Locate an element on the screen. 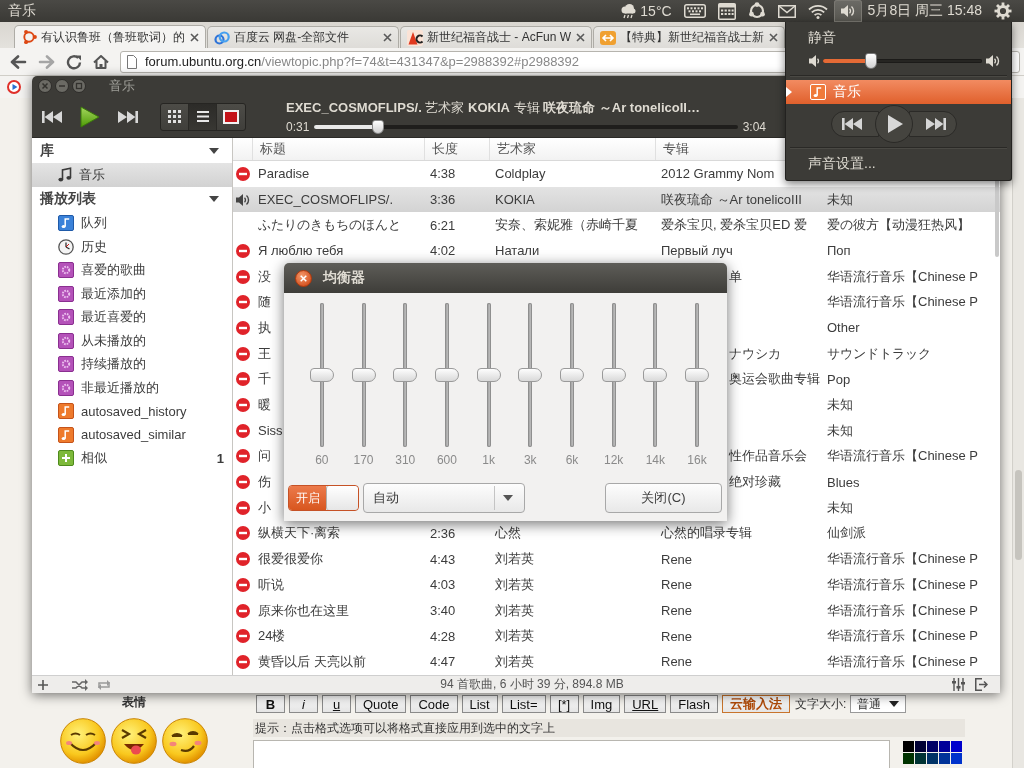 This screenshot has width=1024, height=768. band-label: 3k is located at coordinates (530, 460).